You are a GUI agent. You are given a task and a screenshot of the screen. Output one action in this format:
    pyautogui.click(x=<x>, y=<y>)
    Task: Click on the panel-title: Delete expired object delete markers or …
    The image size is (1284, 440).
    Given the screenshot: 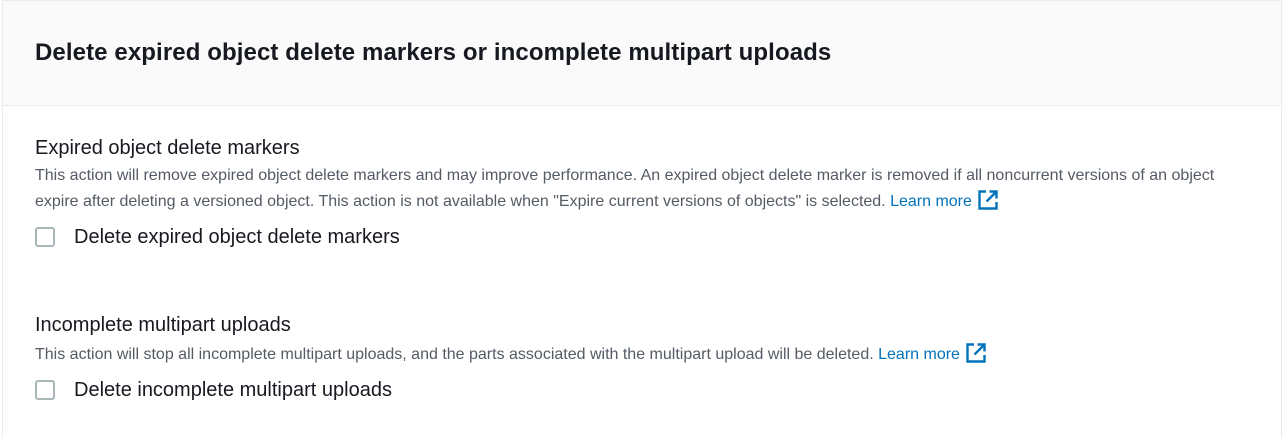 What is the action you would take?
    pyautogui.click(x=433, y=52)
    